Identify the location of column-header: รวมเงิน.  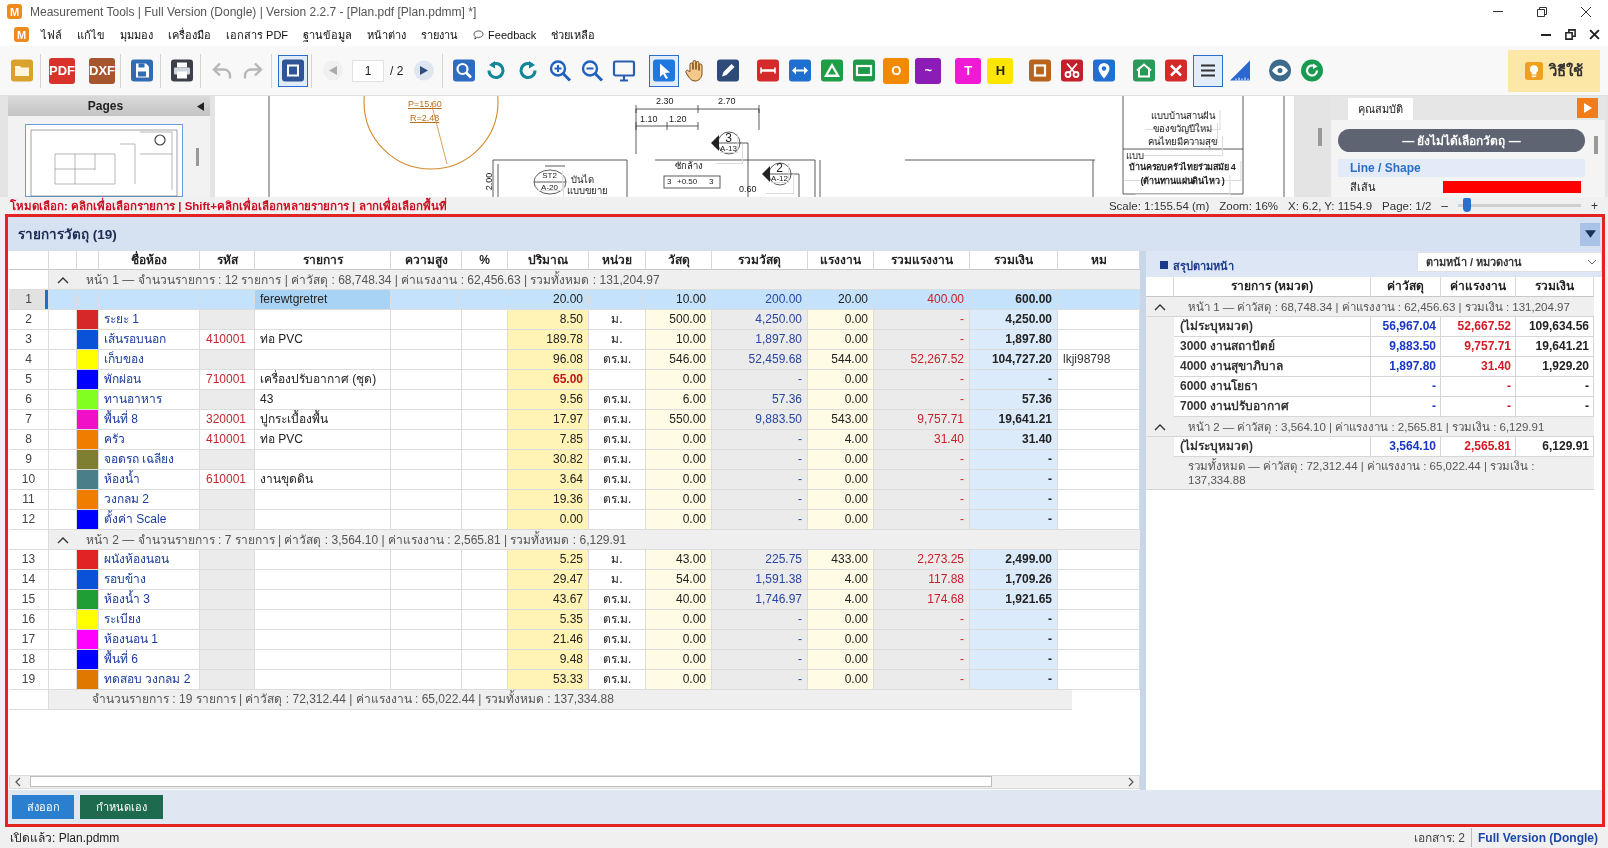
(1014, 260).